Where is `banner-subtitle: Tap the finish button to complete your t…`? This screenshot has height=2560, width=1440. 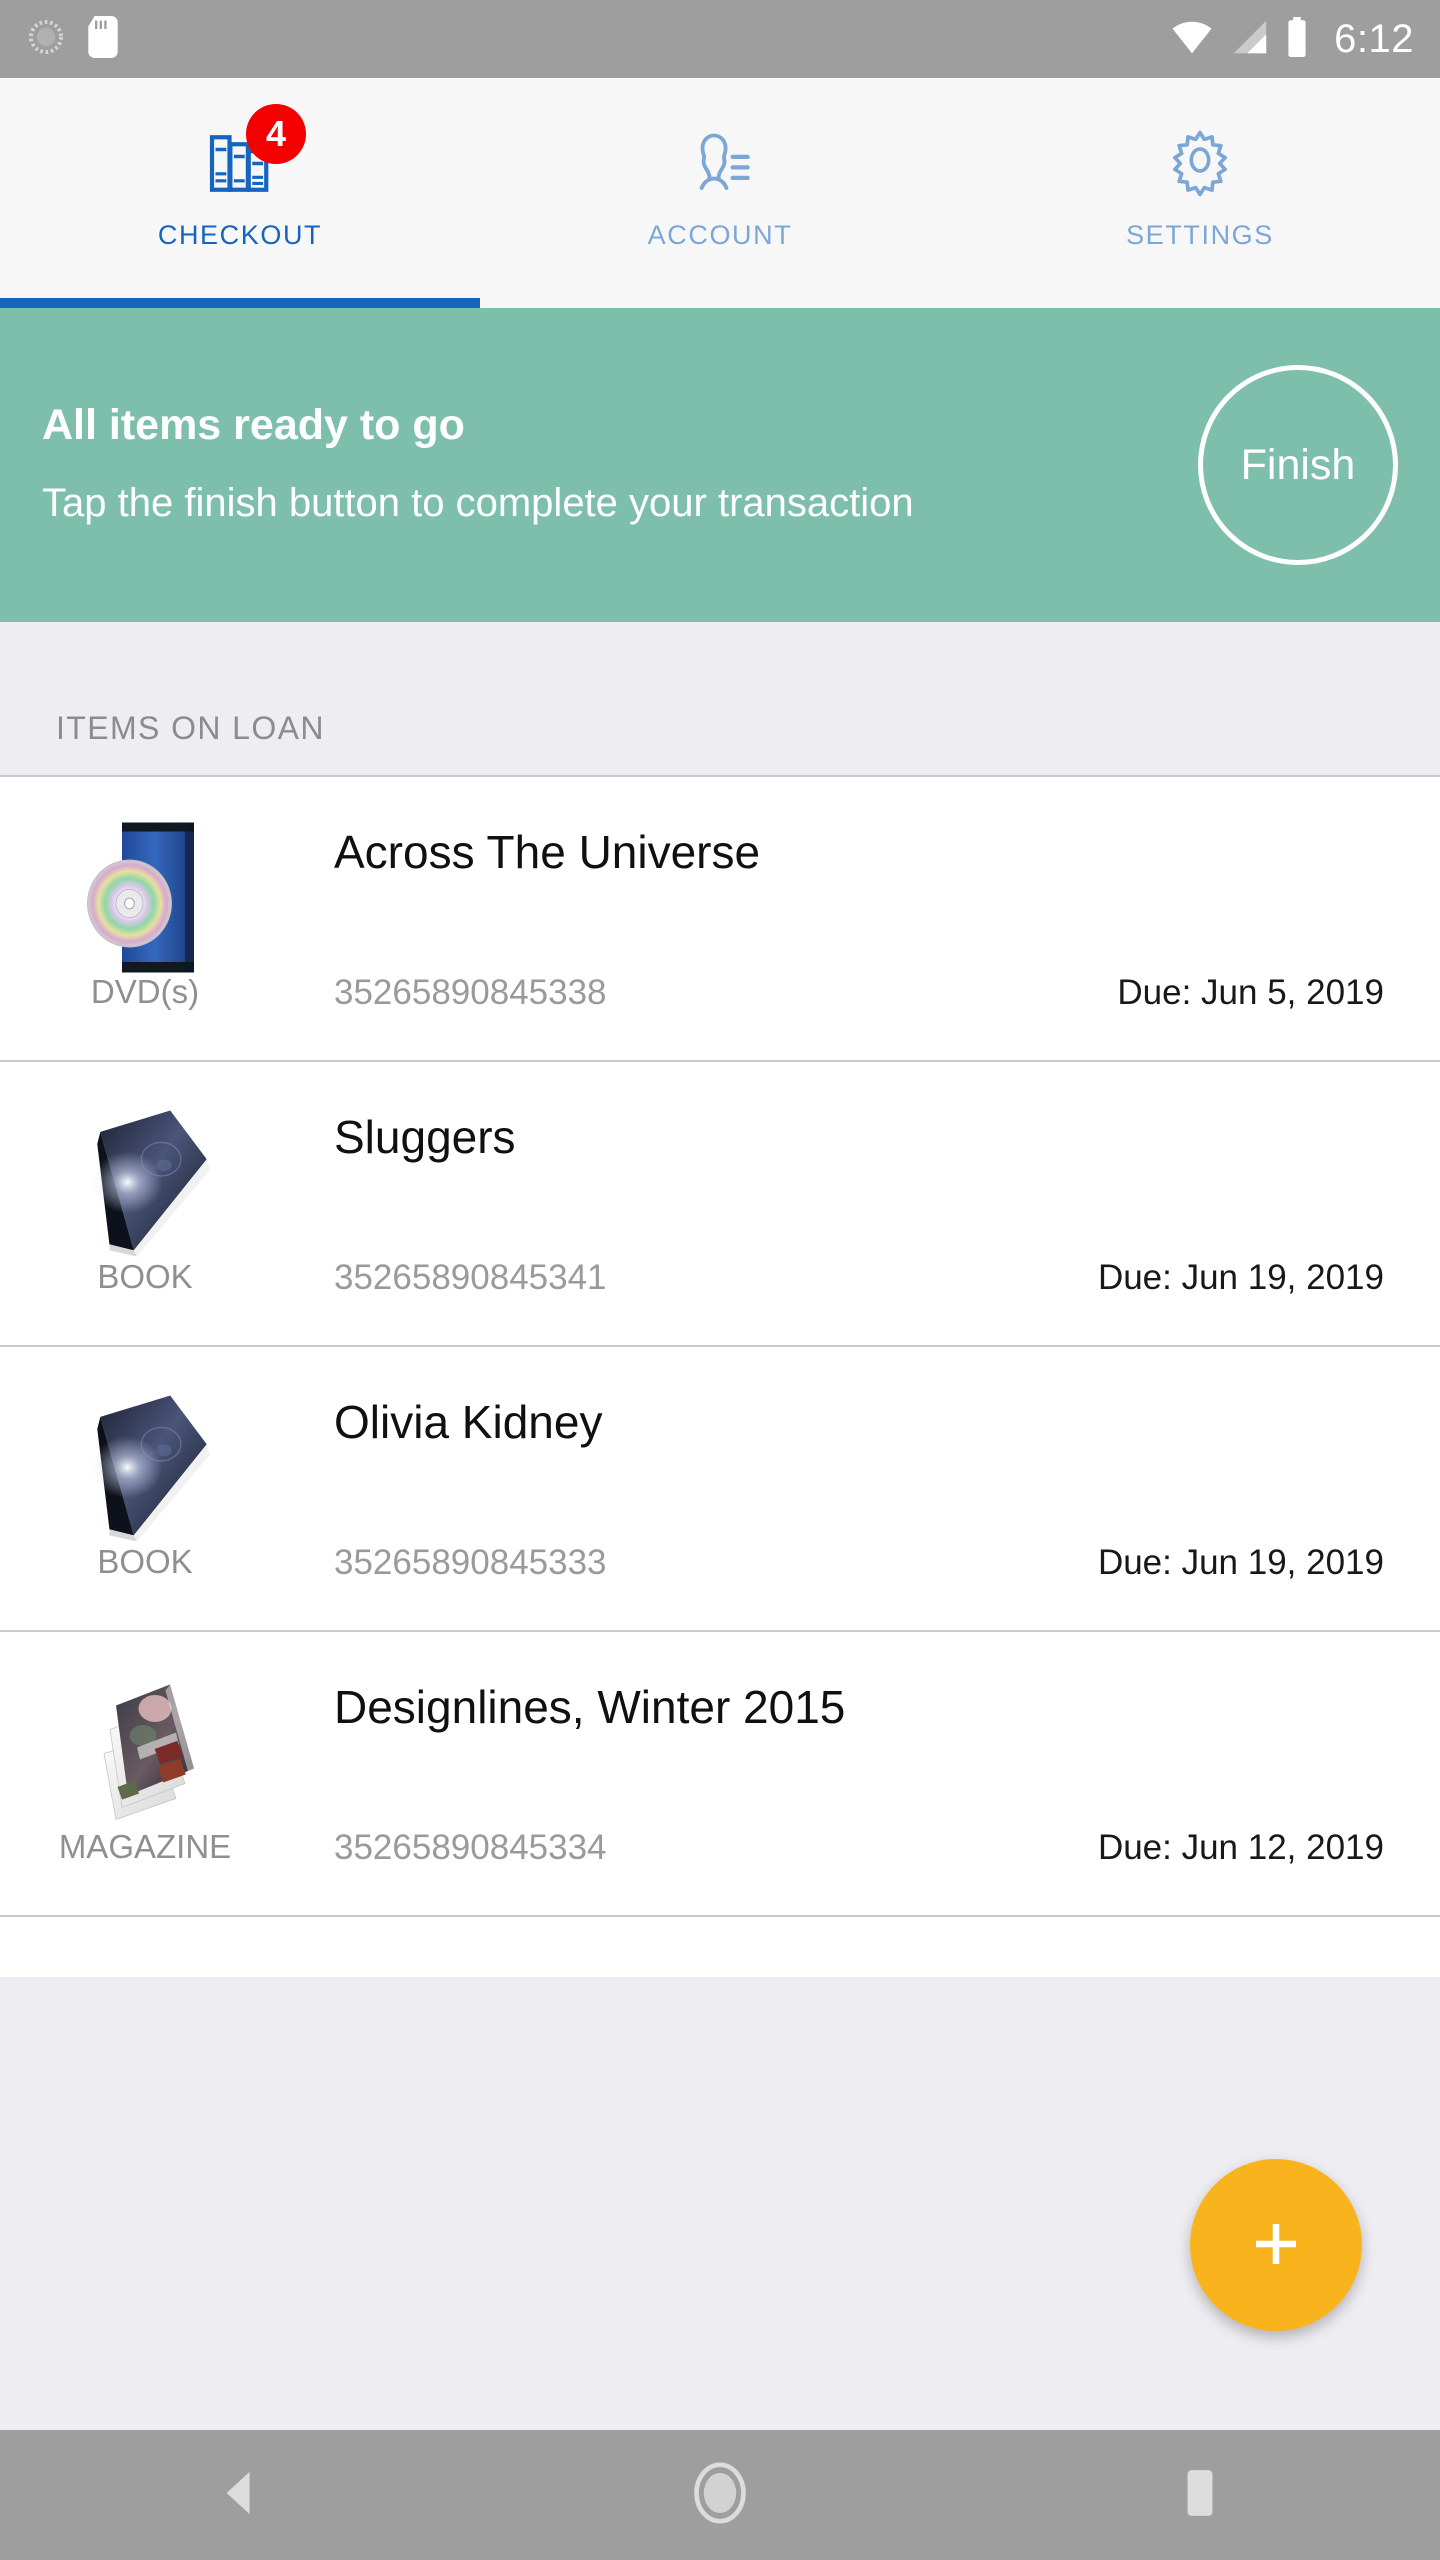
banner-subtitle: Tap the finish button to complete your t… is located at coordinates (478, 503).